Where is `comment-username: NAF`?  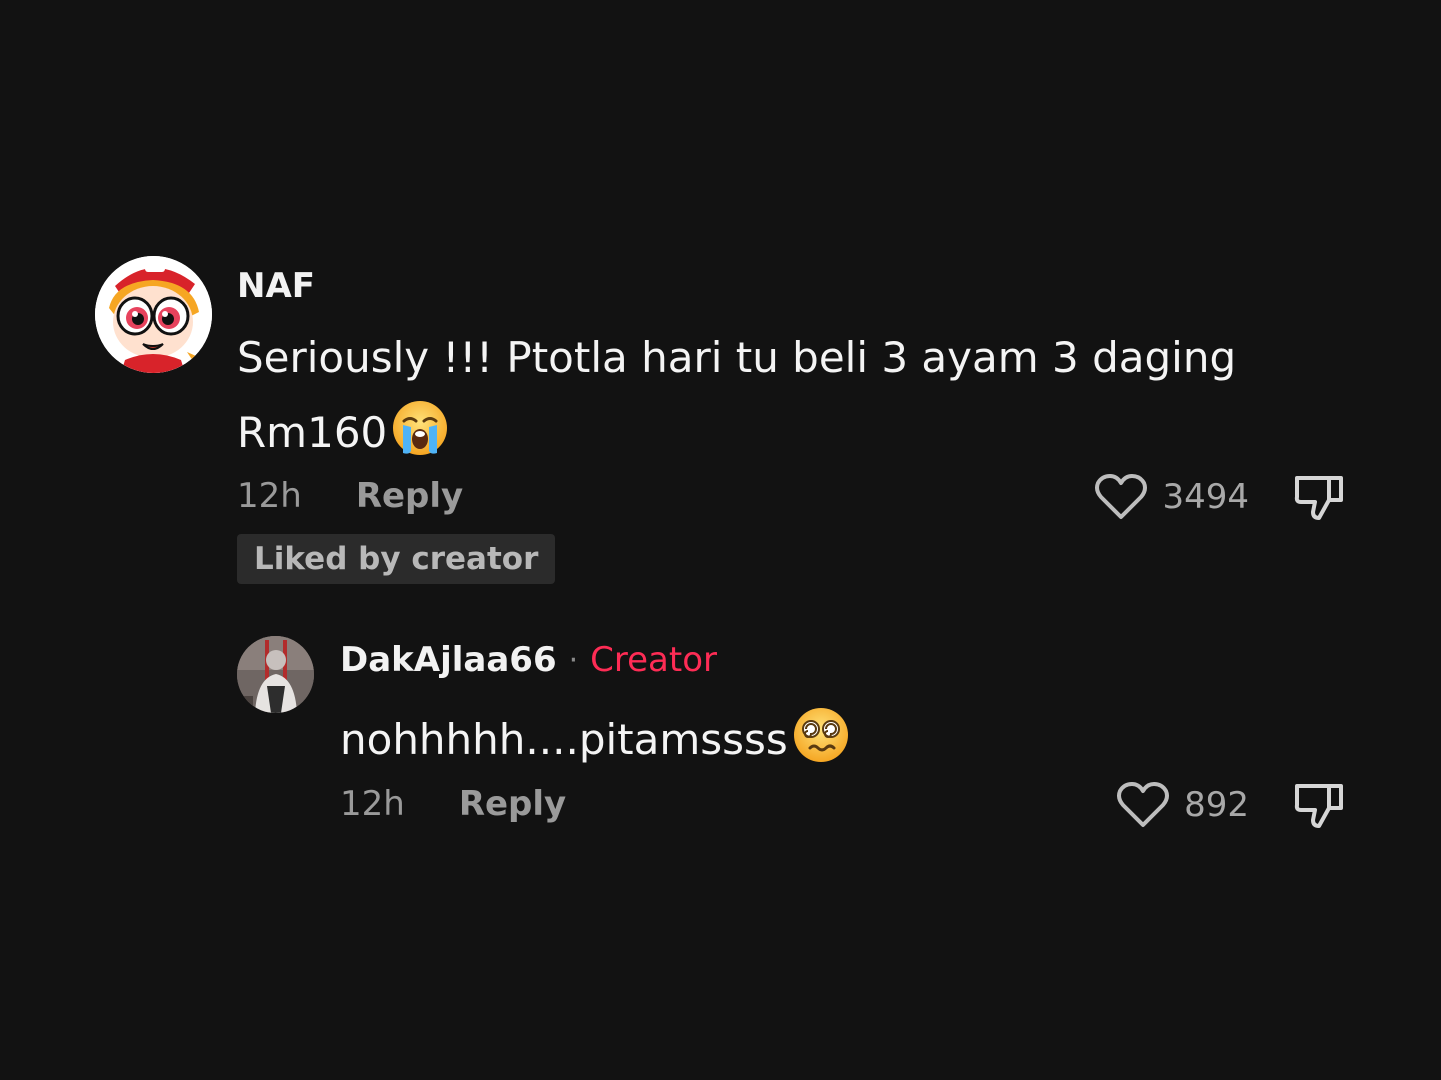 comment-username: NAF is located at coordinates (276, 286).